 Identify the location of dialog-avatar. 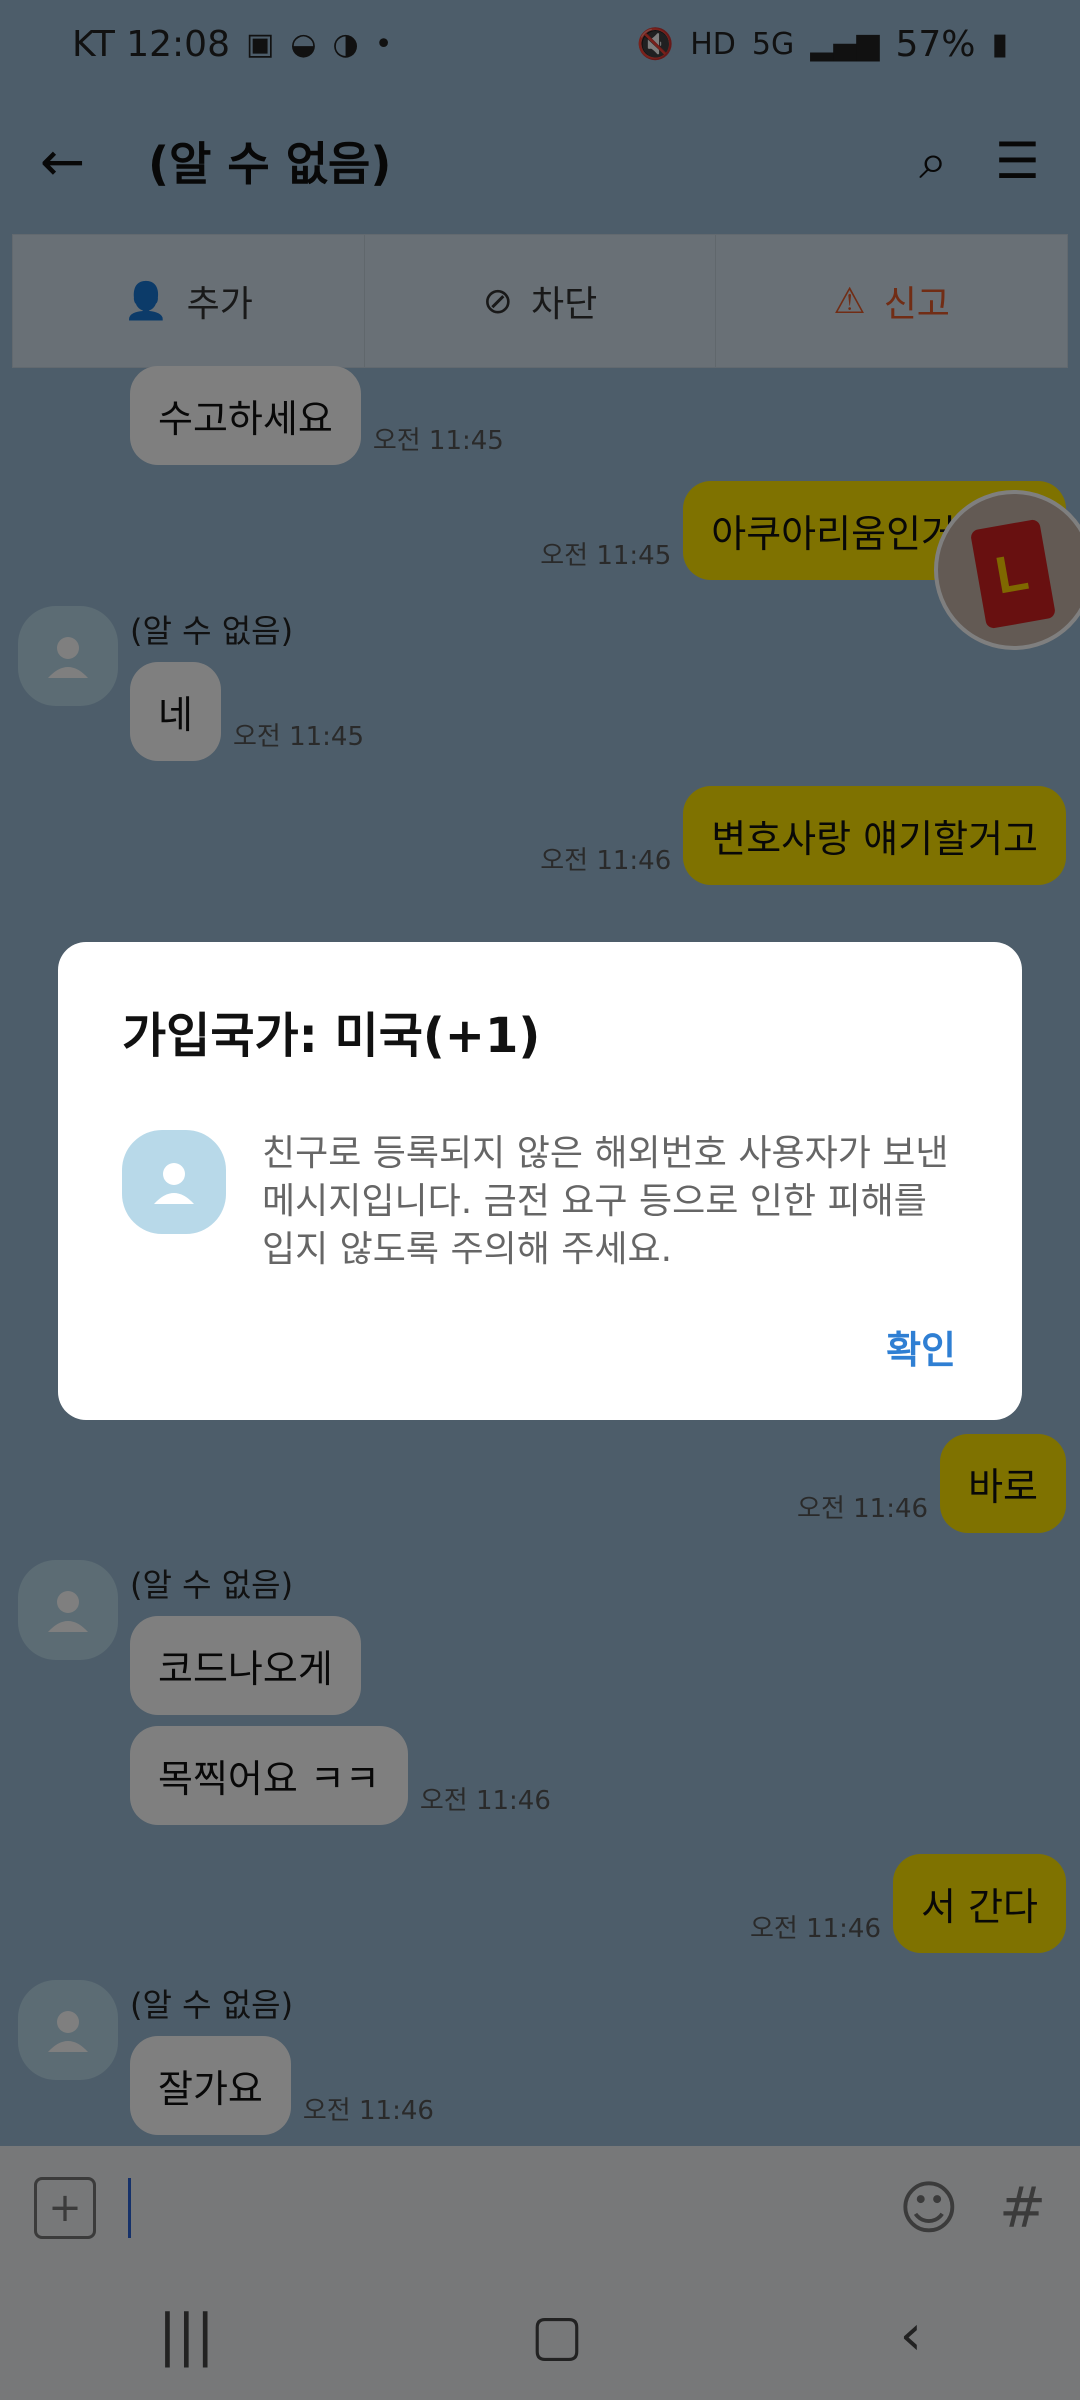
(174, 1182).